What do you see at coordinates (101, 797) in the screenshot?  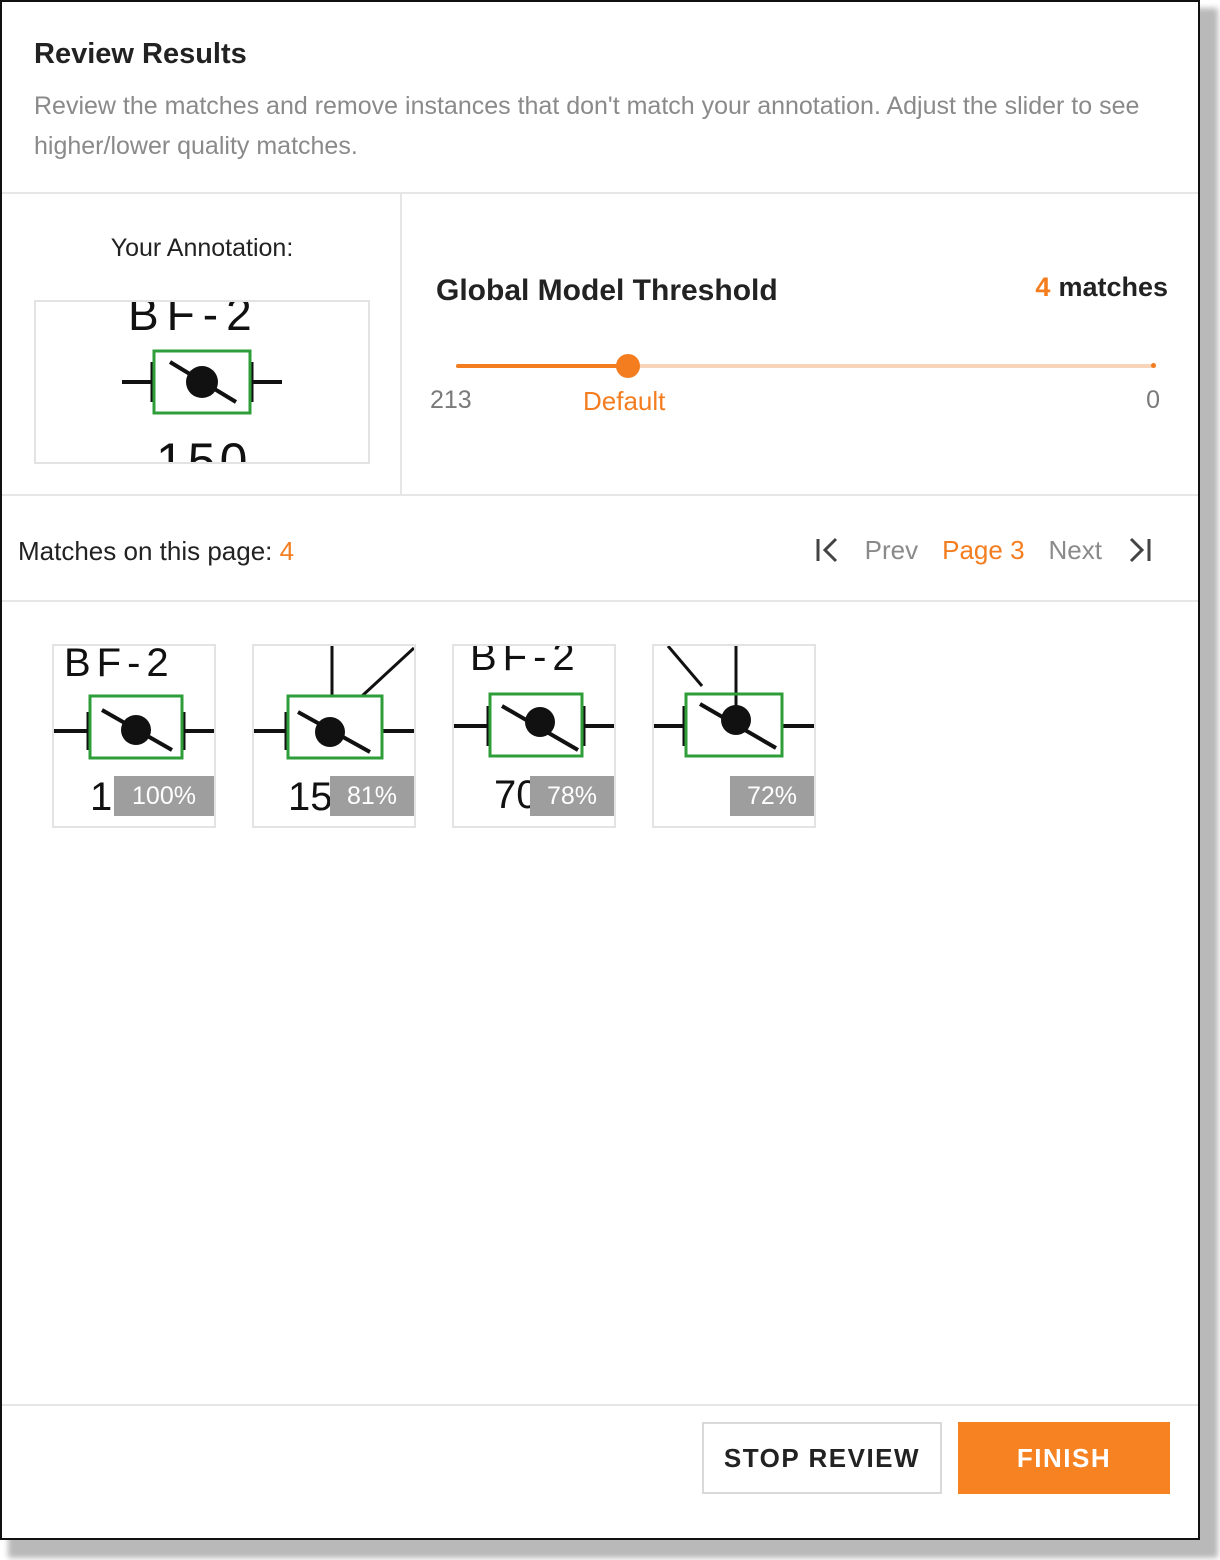 I see `match-bottom-text: 1` at bounding box center [101, 797].